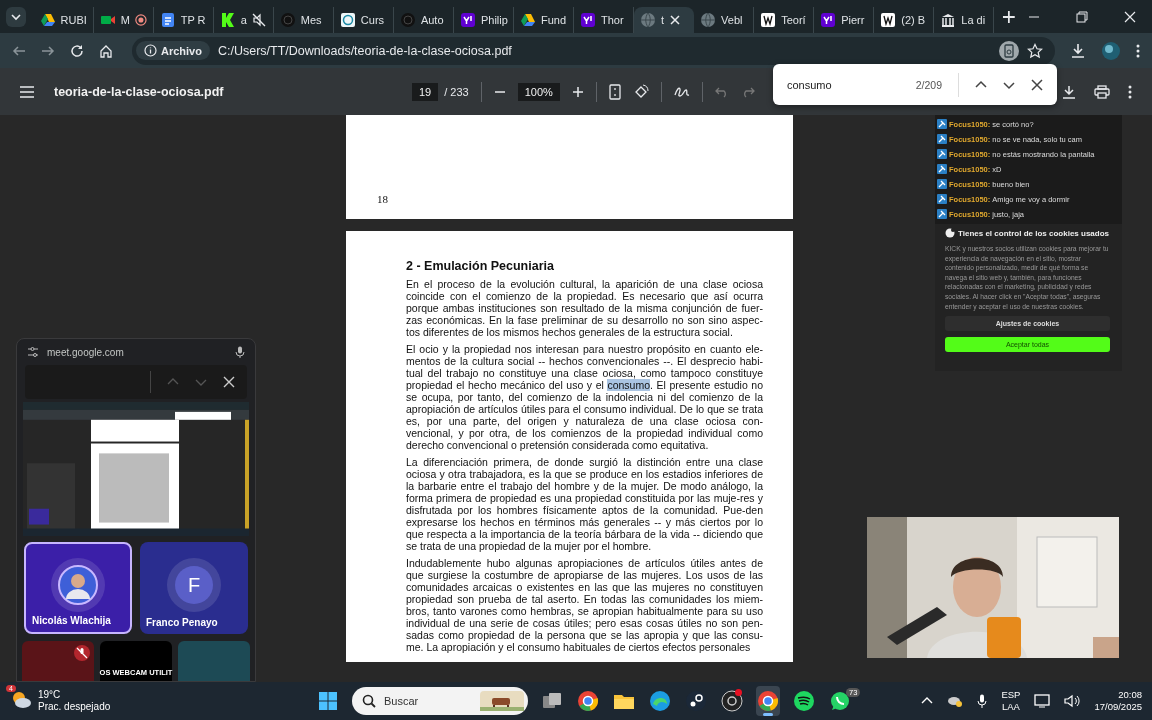 This screenshot has height=720, width=1152. I want to click on tab-search-button, so click(16, 16).